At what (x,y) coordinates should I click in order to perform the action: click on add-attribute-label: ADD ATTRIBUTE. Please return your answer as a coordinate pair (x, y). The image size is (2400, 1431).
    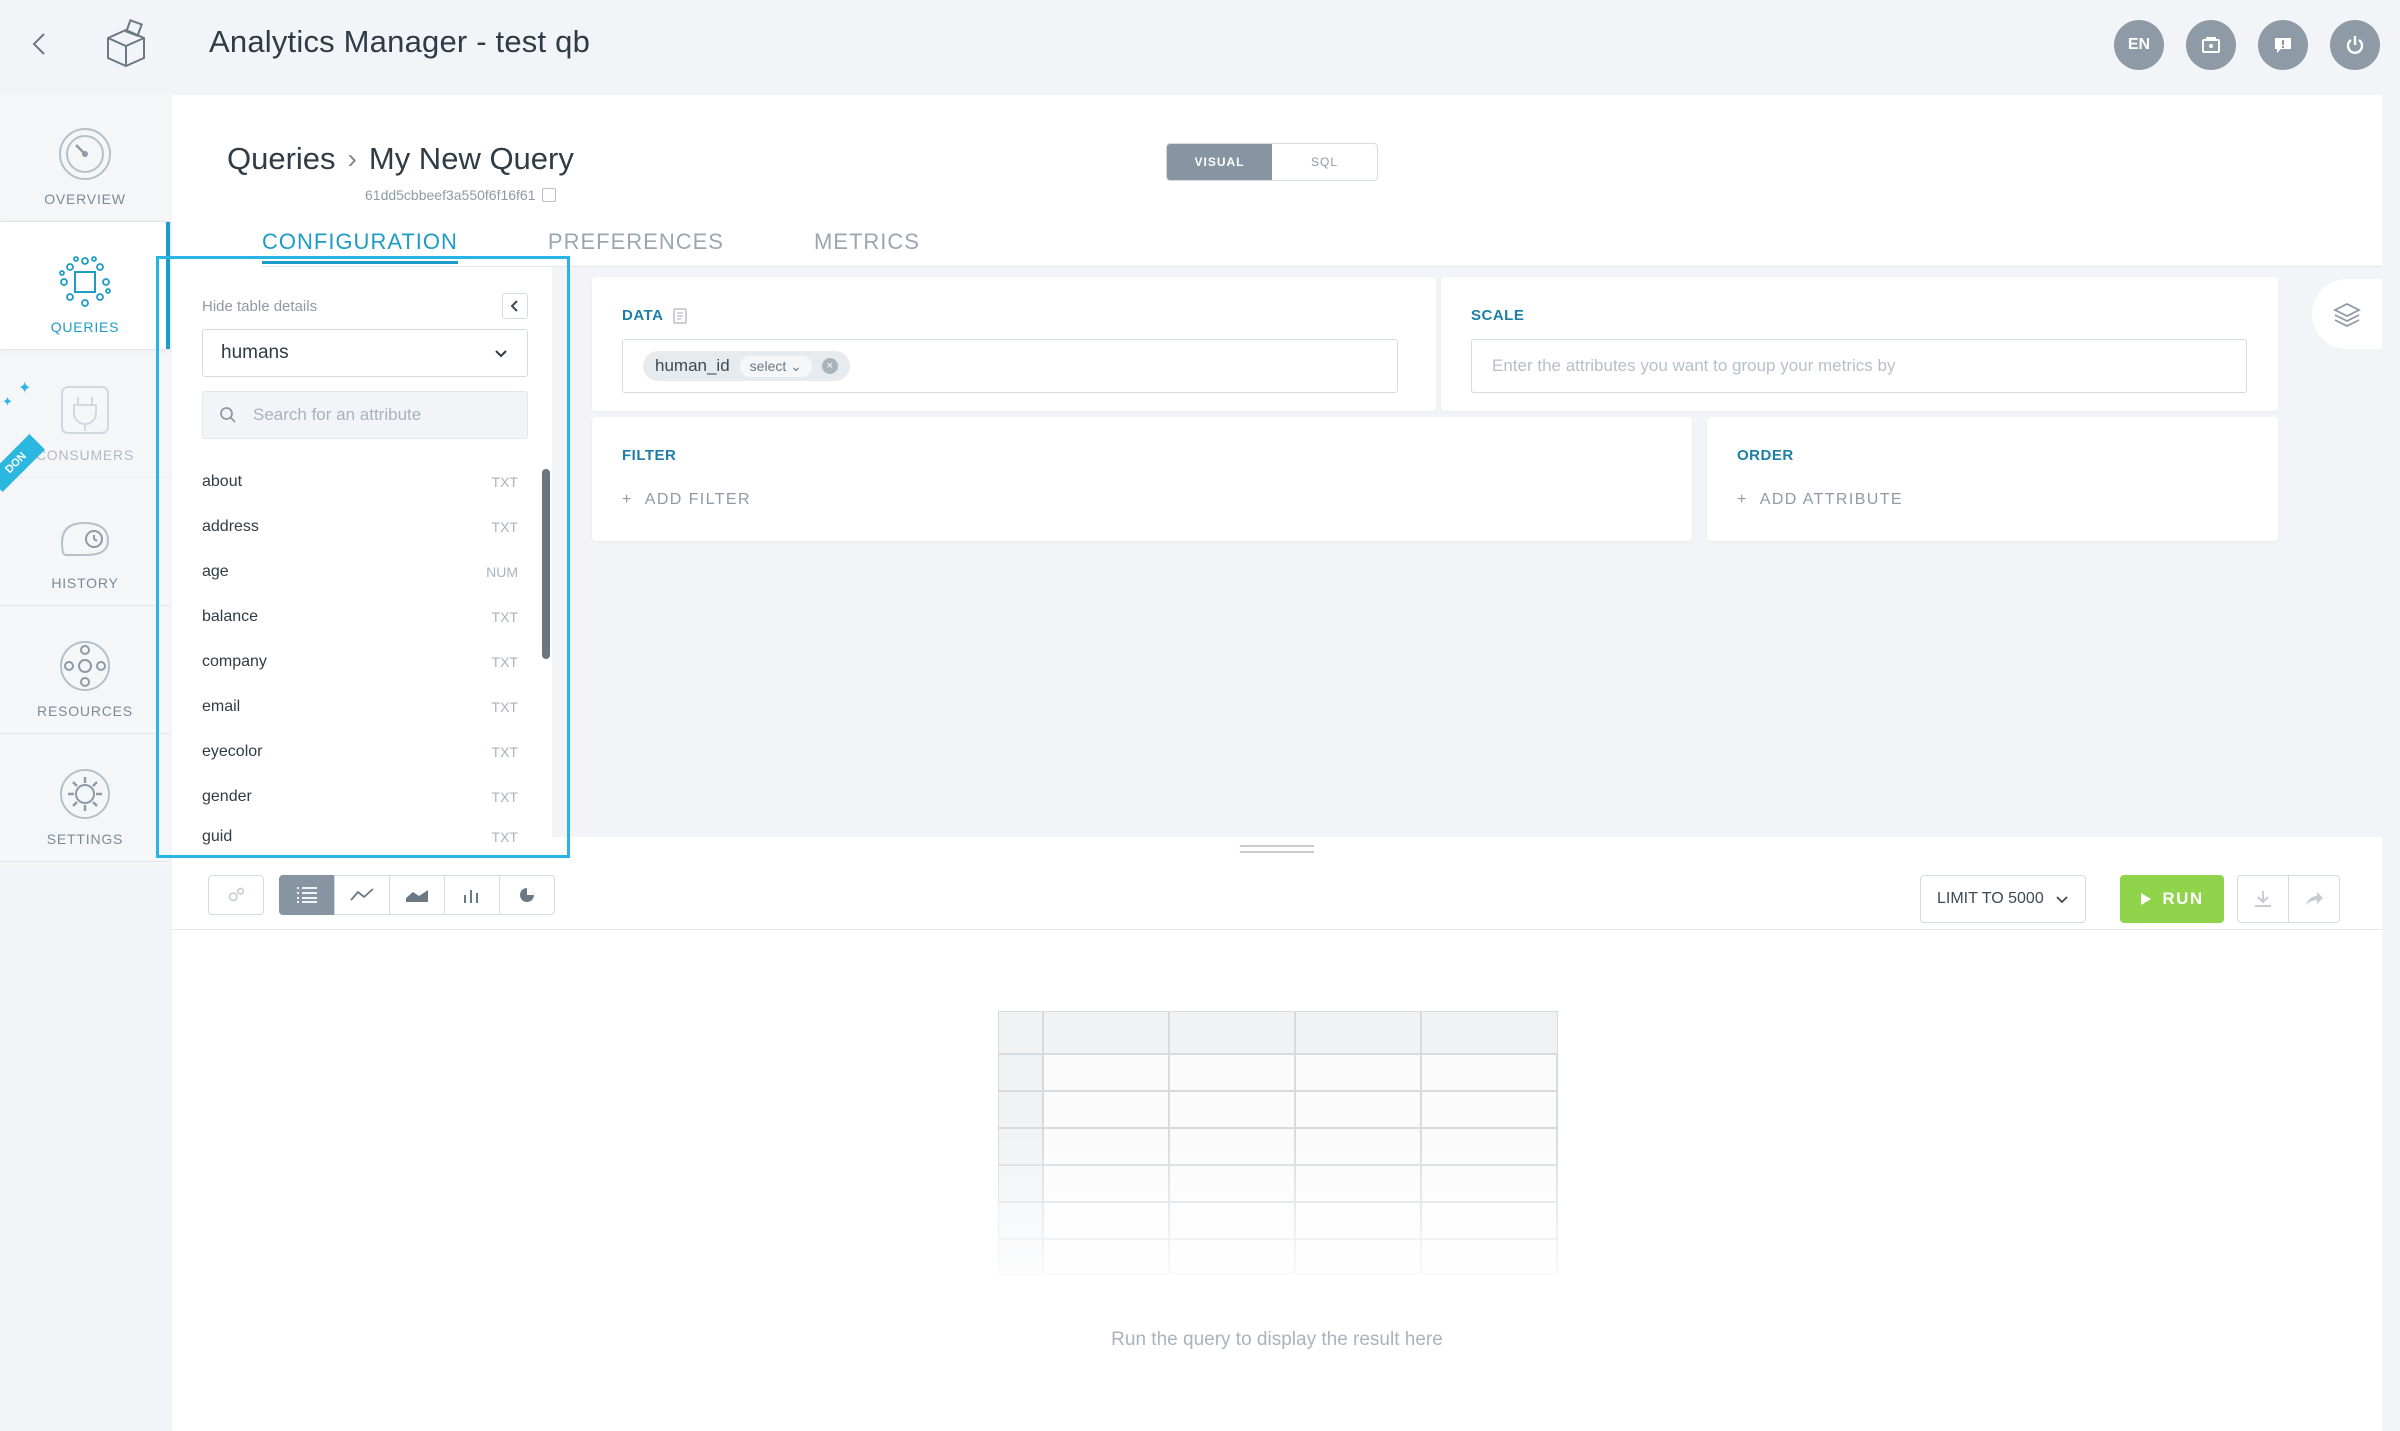
    Looking at the image, I should click on (1831, 499).